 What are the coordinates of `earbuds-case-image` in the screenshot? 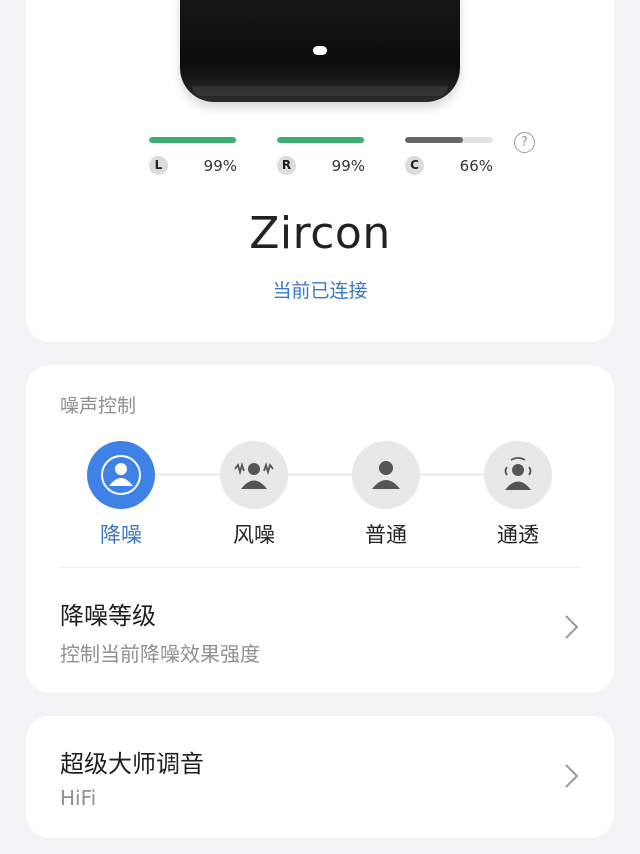 It's located at (320, 51).